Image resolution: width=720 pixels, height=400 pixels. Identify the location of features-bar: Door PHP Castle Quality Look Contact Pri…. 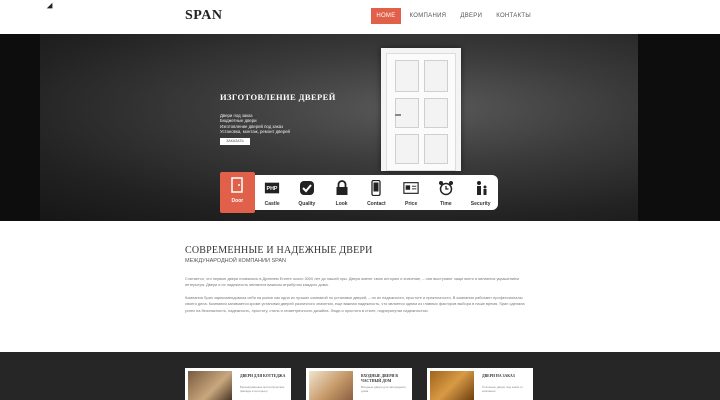
(359, 192).